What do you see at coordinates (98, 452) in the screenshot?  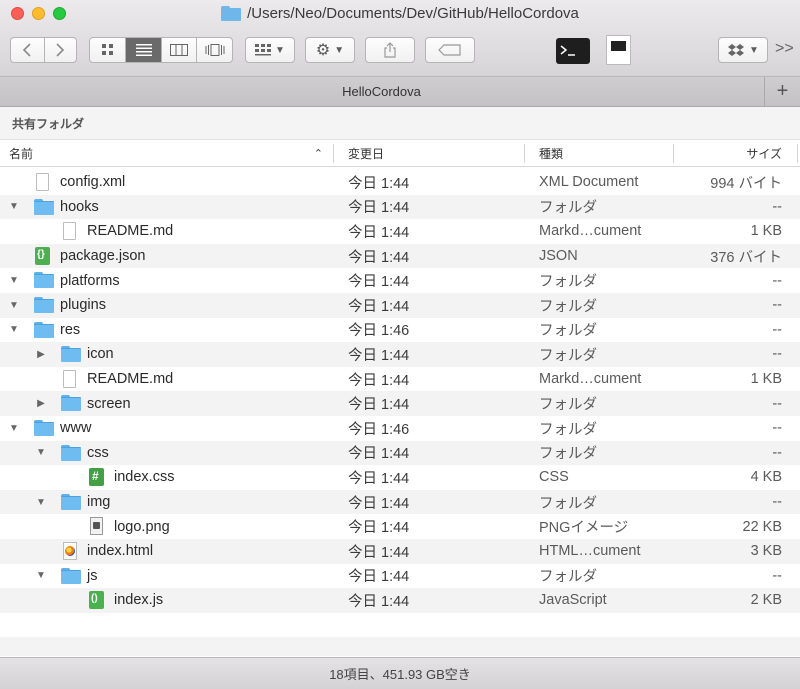 I see `file-name: css` at bounding box center [98, 452].